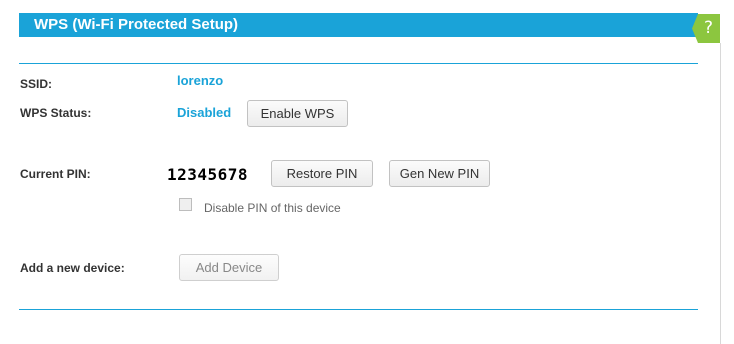  I want to click on wps-status-value: Disabled, so click(204, 112).